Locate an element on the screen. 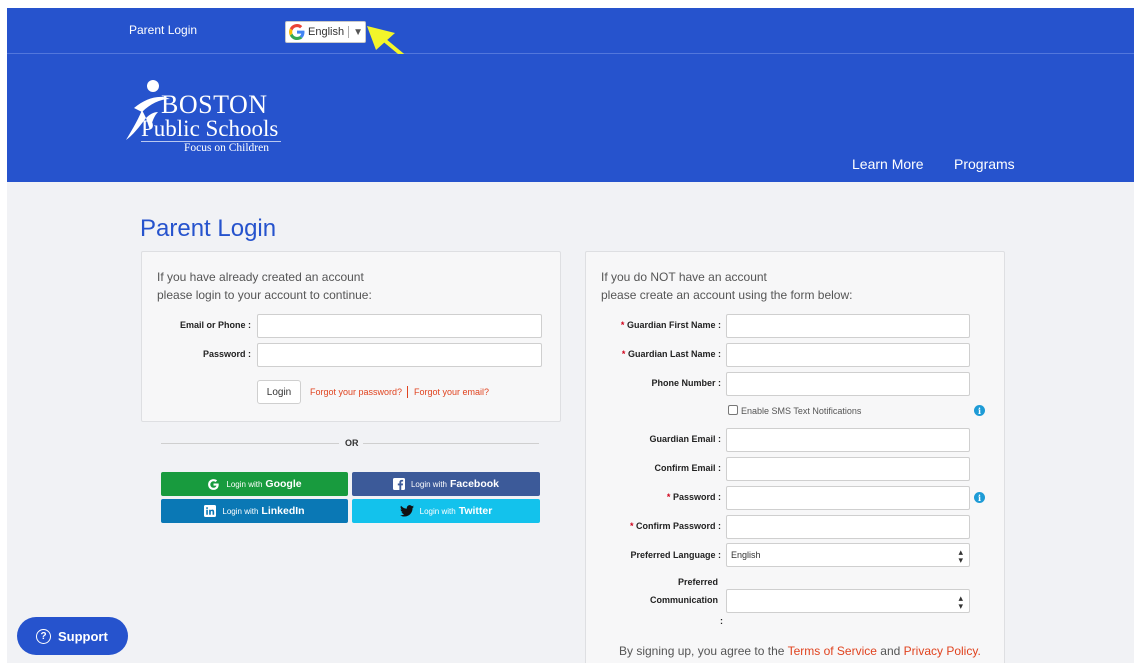 The image size is (1134, 663). guardian-first-name-label: * Guardian First Name : is located at coordinates (670, 325).